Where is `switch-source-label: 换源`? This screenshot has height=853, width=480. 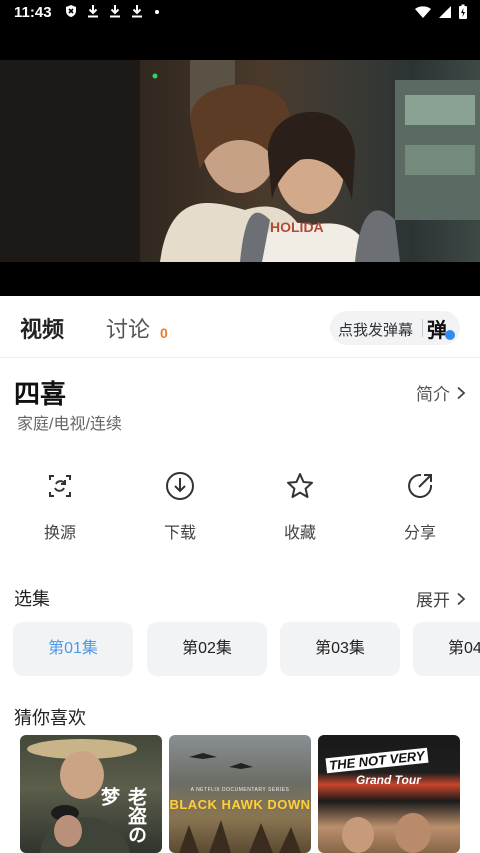 switch-source-label: 换源 is located at coordinates (59, 533).